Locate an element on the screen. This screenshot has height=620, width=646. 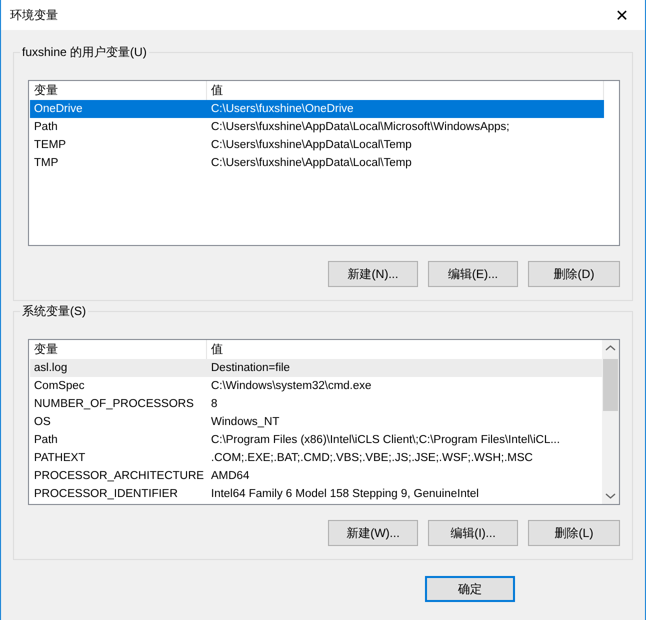
table-row: PROCESSOR_ARCHITECTURE AMD64 is located at coordinates (316, 476).